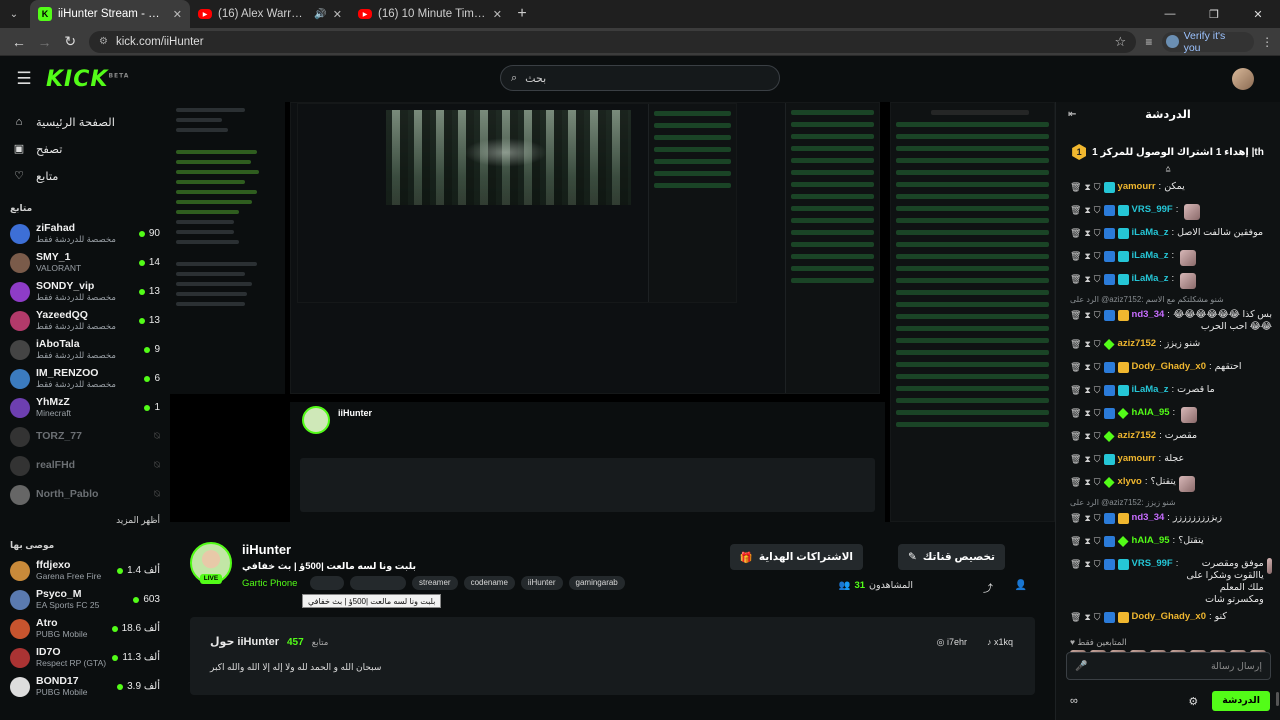  What do you see at coordinates (613, 41) in the screenshot?
I see `address-bar: ⚙ kick.com/iiHunter ☆` at bounding box center [613, 41].